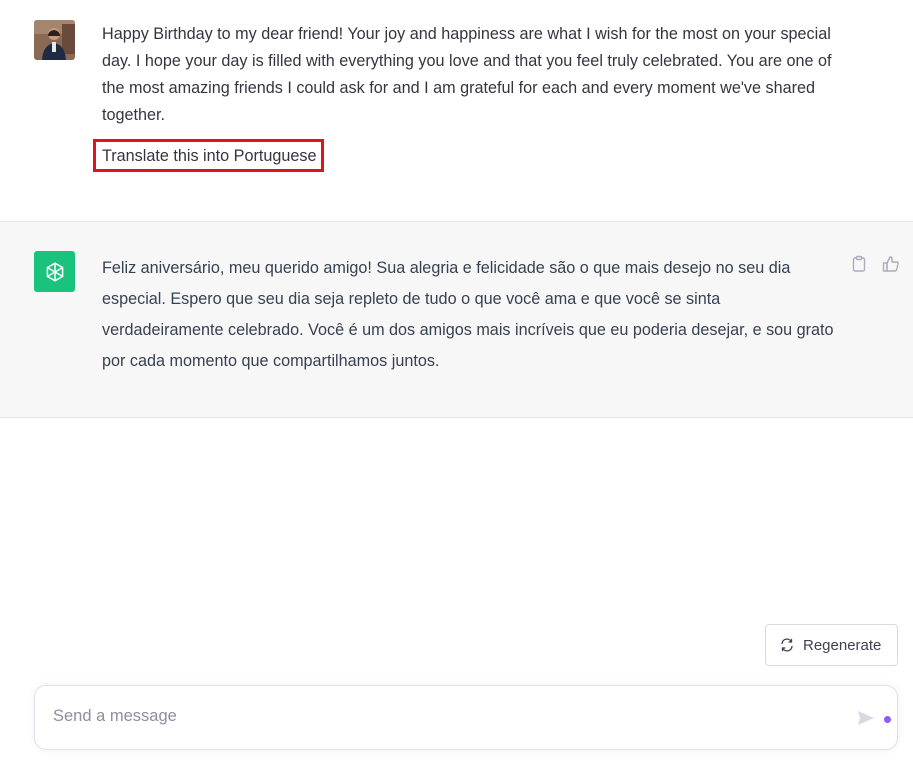 The height and width of the screenshot is (760, 913). I want to click on status-dot, so click(887, 719).